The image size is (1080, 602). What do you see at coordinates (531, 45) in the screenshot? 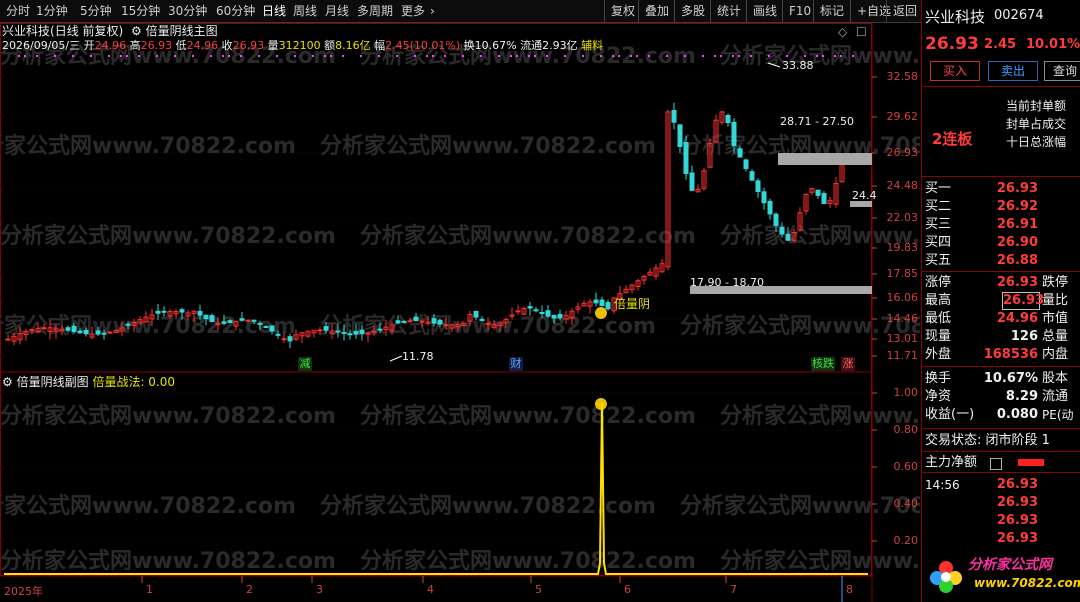
I see `info-float-label: 流通` at bounding box center [531, 45].